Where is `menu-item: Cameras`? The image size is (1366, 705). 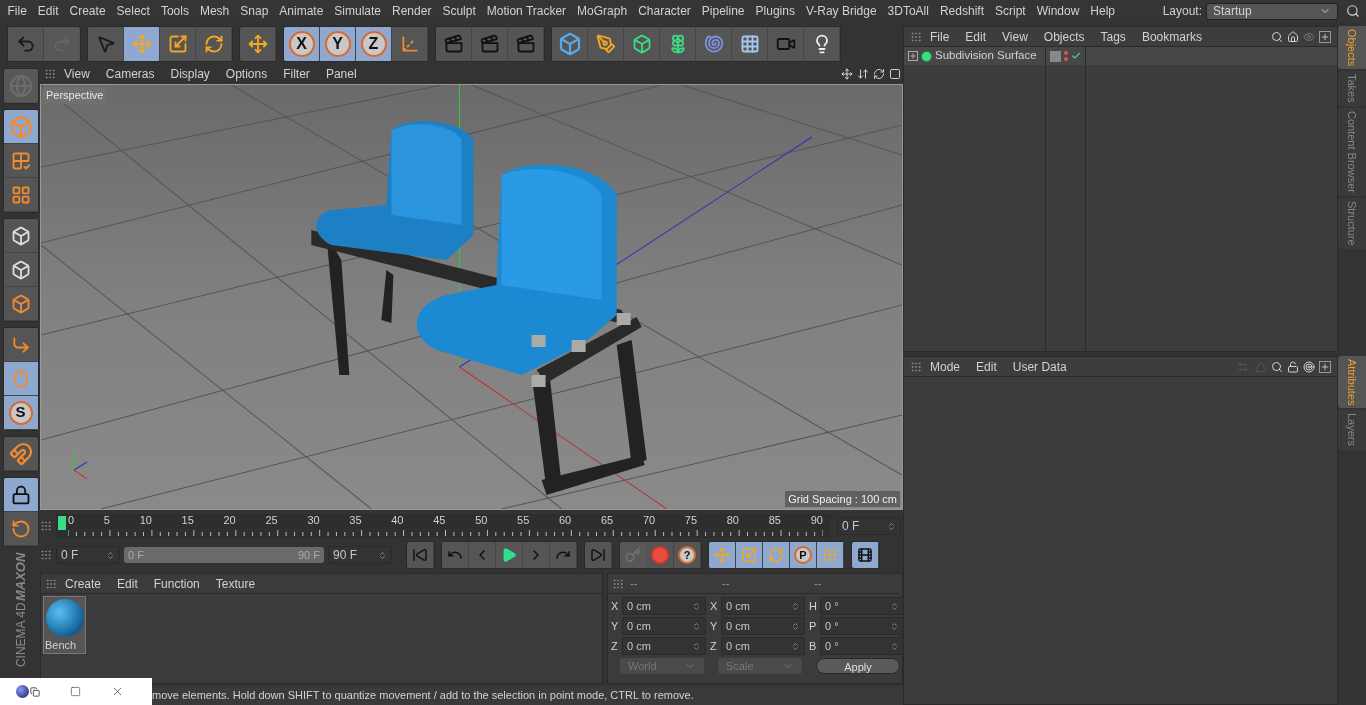
menu-item: Cameras is located at coordinates (130, 74).